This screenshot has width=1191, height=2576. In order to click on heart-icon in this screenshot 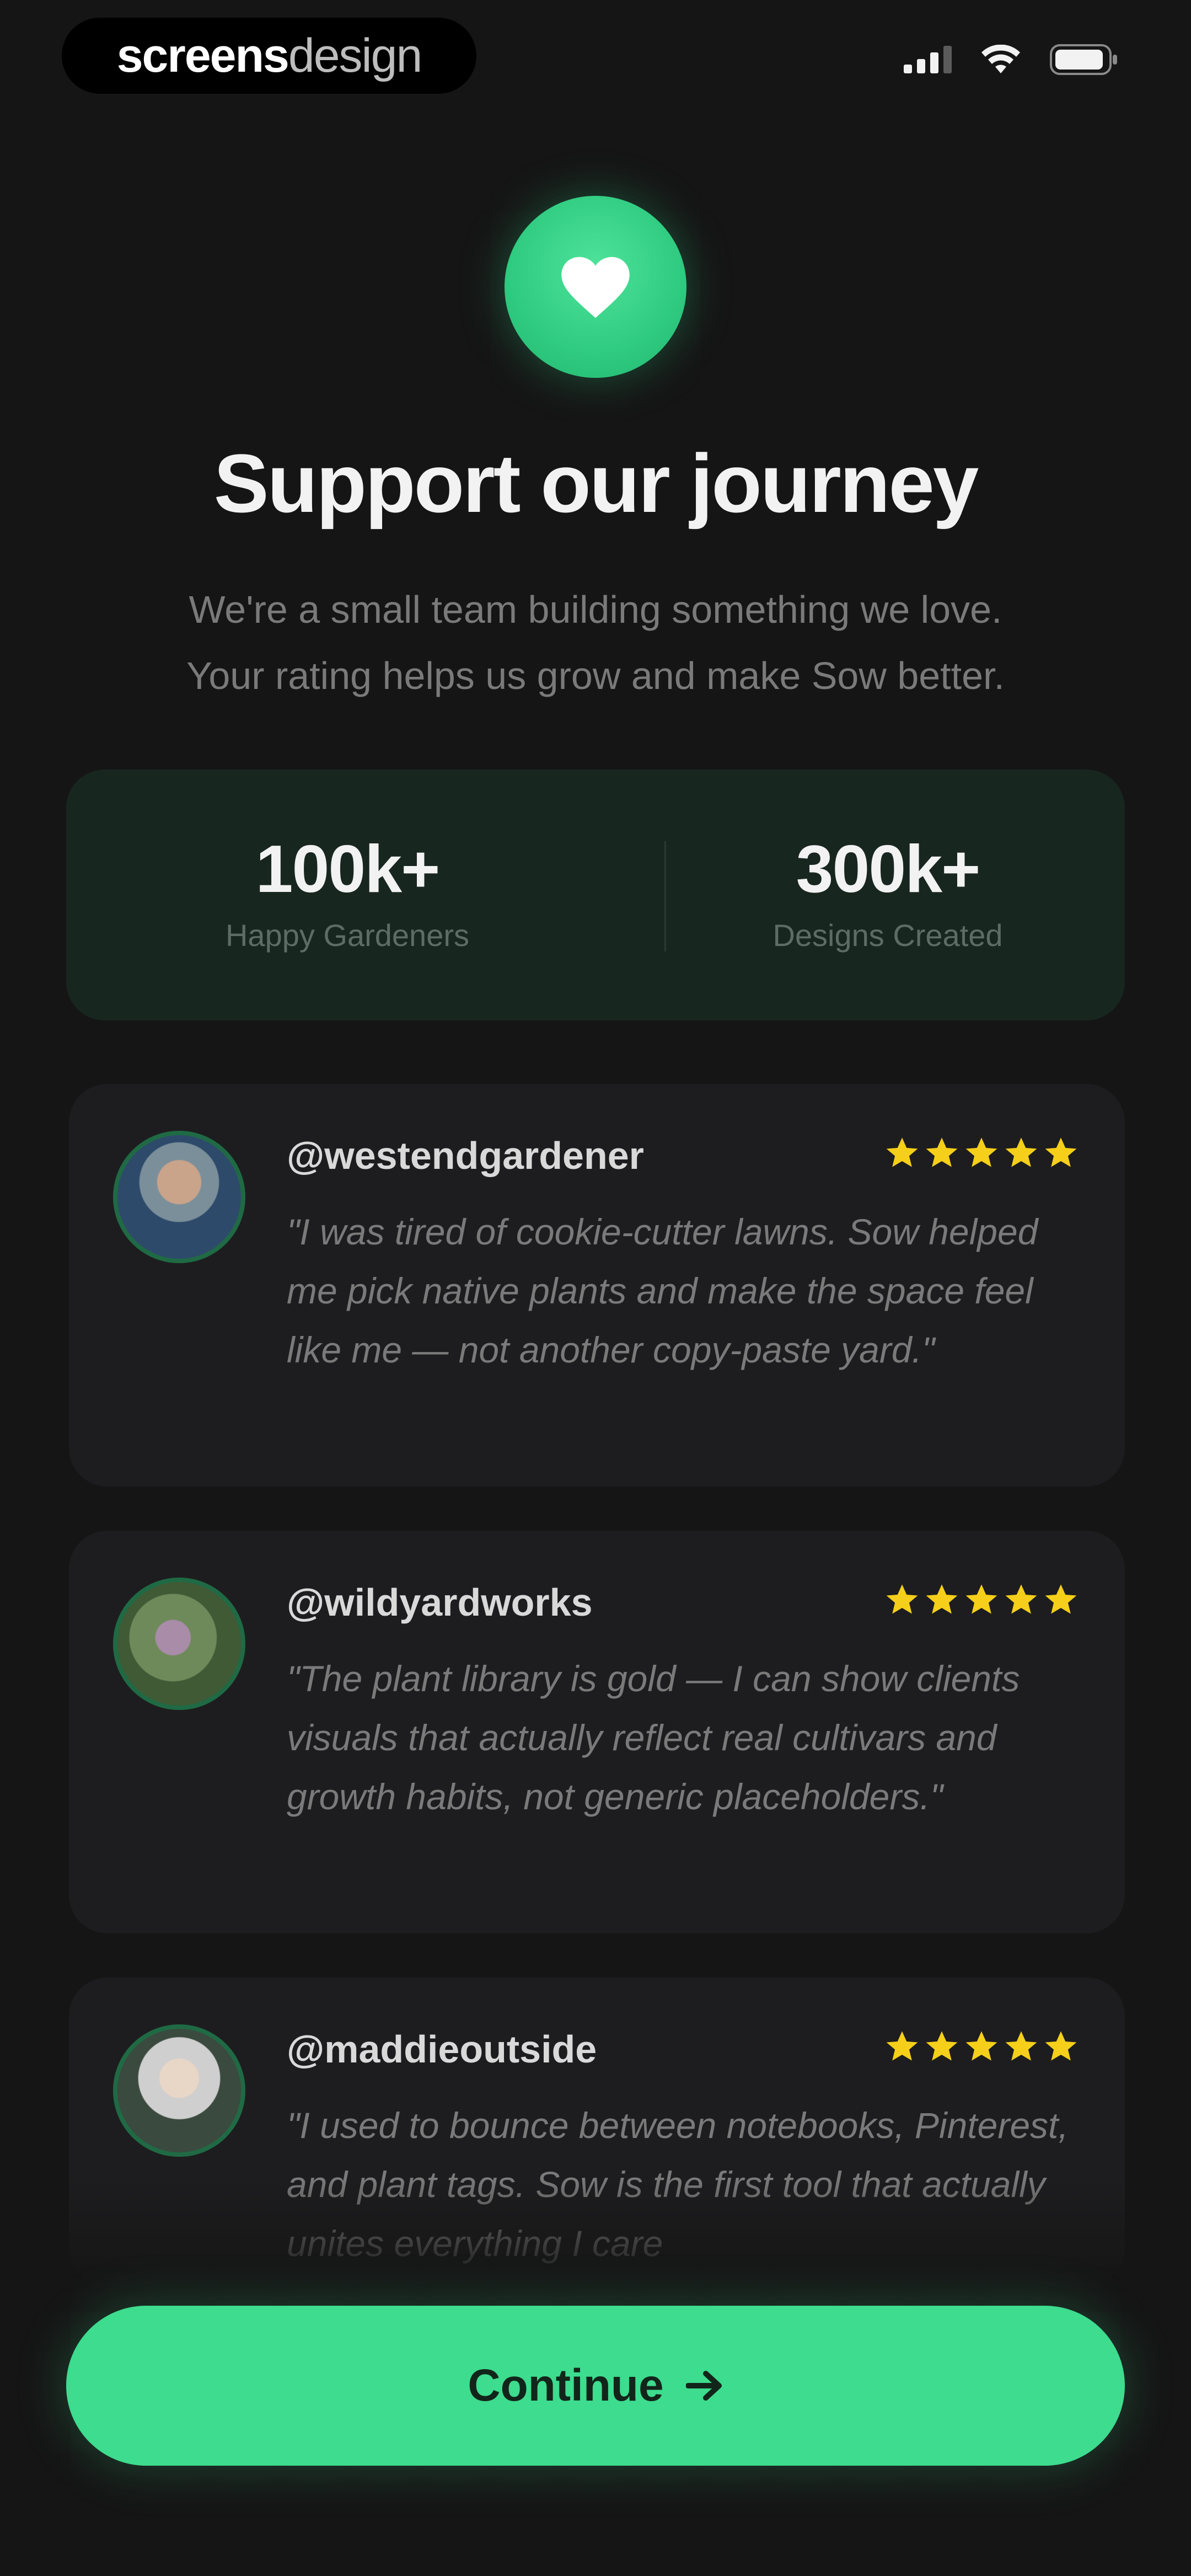, I will do `click(595, 287)`.